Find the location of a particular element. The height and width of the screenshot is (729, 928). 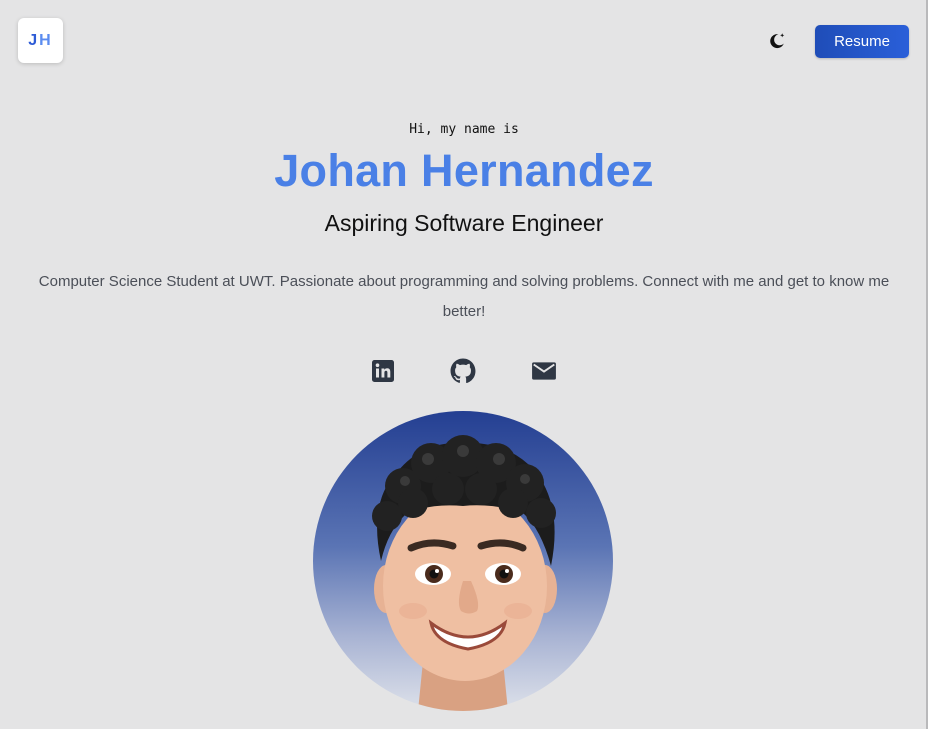

logo-initial-j: J is located at coordinates (34, 40).